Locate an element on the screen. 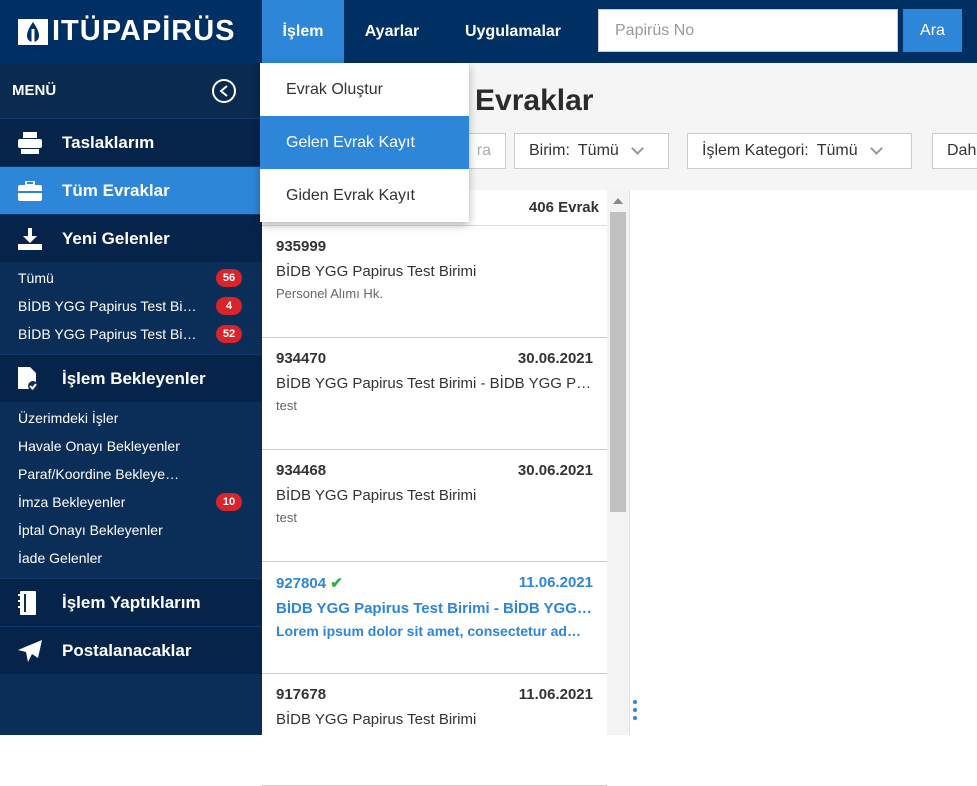 This screenshot has height=786, width=977. sidebar-item-postalanacaklar: Postalanacaklar is located at coordinates (131, 650).